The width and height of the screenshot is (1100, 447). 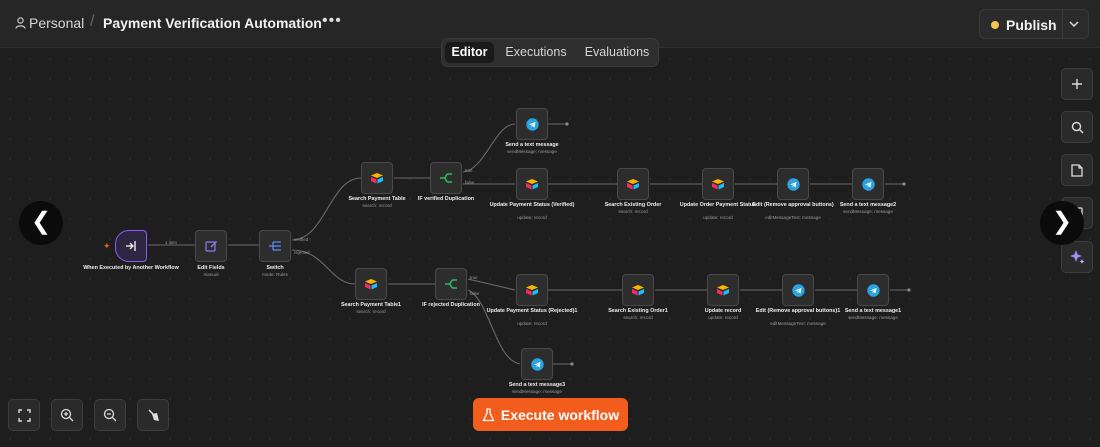 I want to click on search-icon, so click(x=1077, y=127).